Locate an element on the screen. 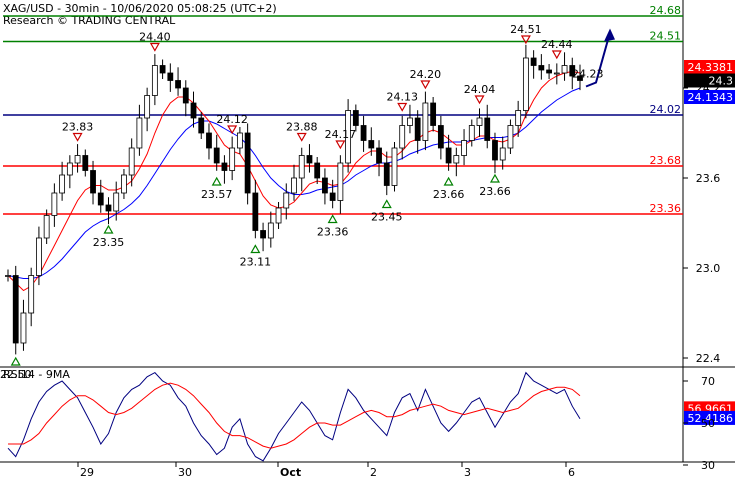 This screenshot has height=480, width=735. date-label: 29 is located at coordinates (87, 472).